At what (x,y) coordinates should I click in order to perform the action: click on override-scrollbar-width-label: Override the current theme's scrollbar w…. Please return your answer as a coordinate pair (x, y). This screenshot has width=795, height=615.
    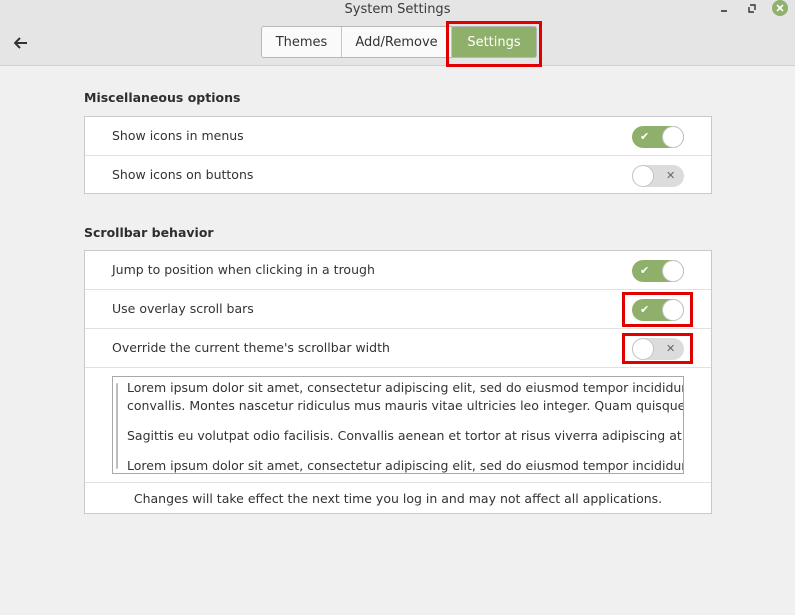
    Looking at the image, I should click on (251, 347).